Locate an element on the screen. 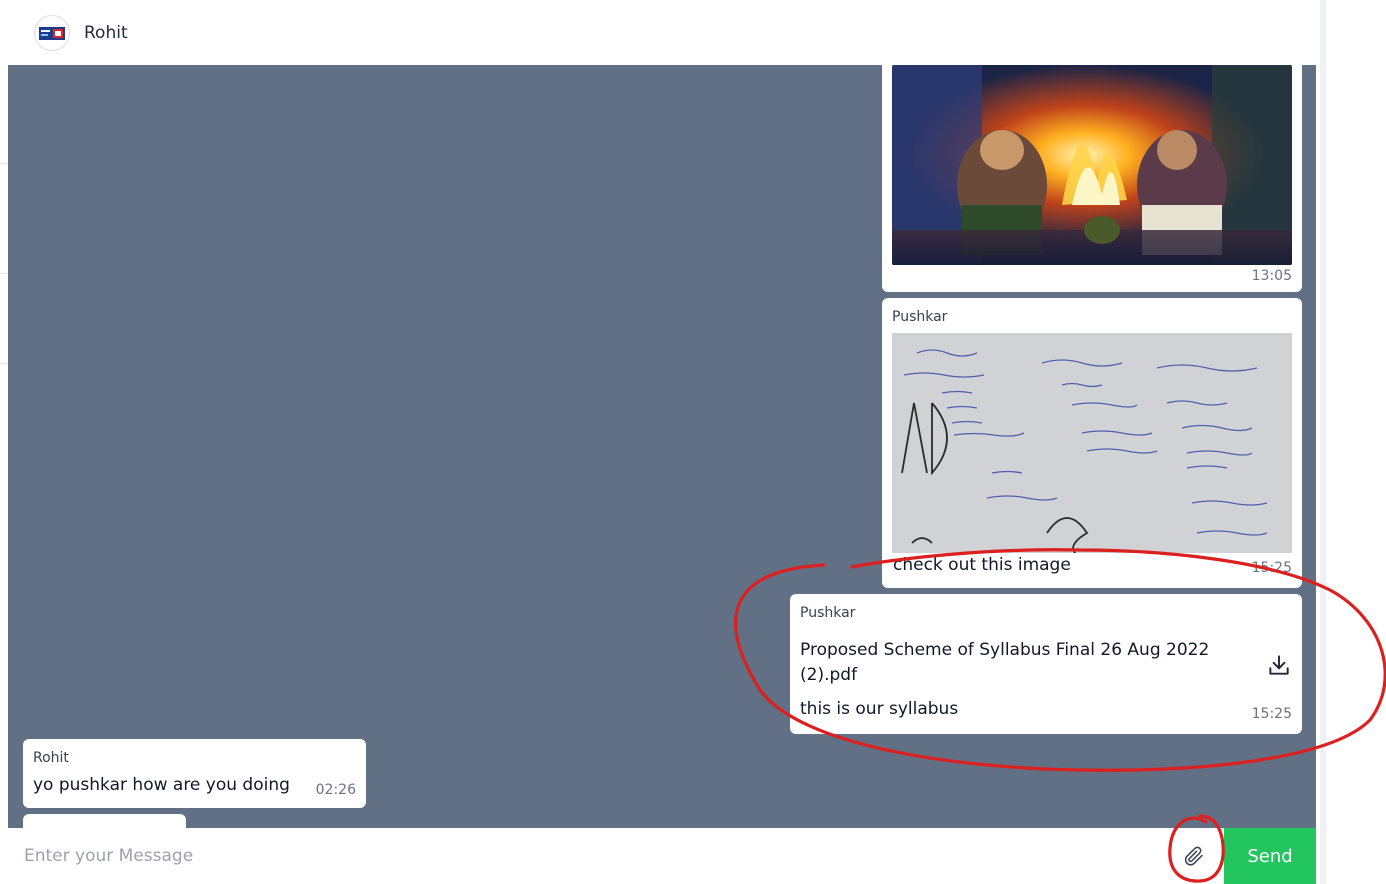 This screenshot has height=884, width=1386. sender-name: Rohit is located at coordinates (51, 758).